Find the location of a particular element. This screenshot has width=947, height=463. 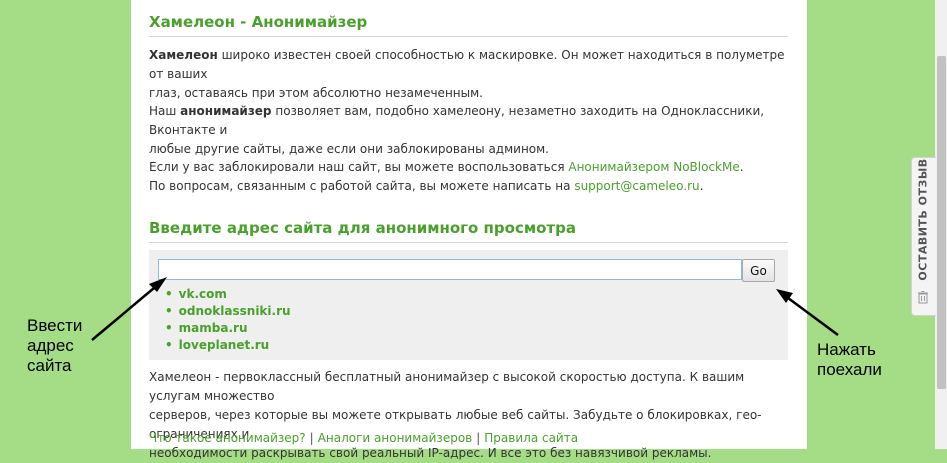

trash-can-icon is located at coordinates (923, 297).